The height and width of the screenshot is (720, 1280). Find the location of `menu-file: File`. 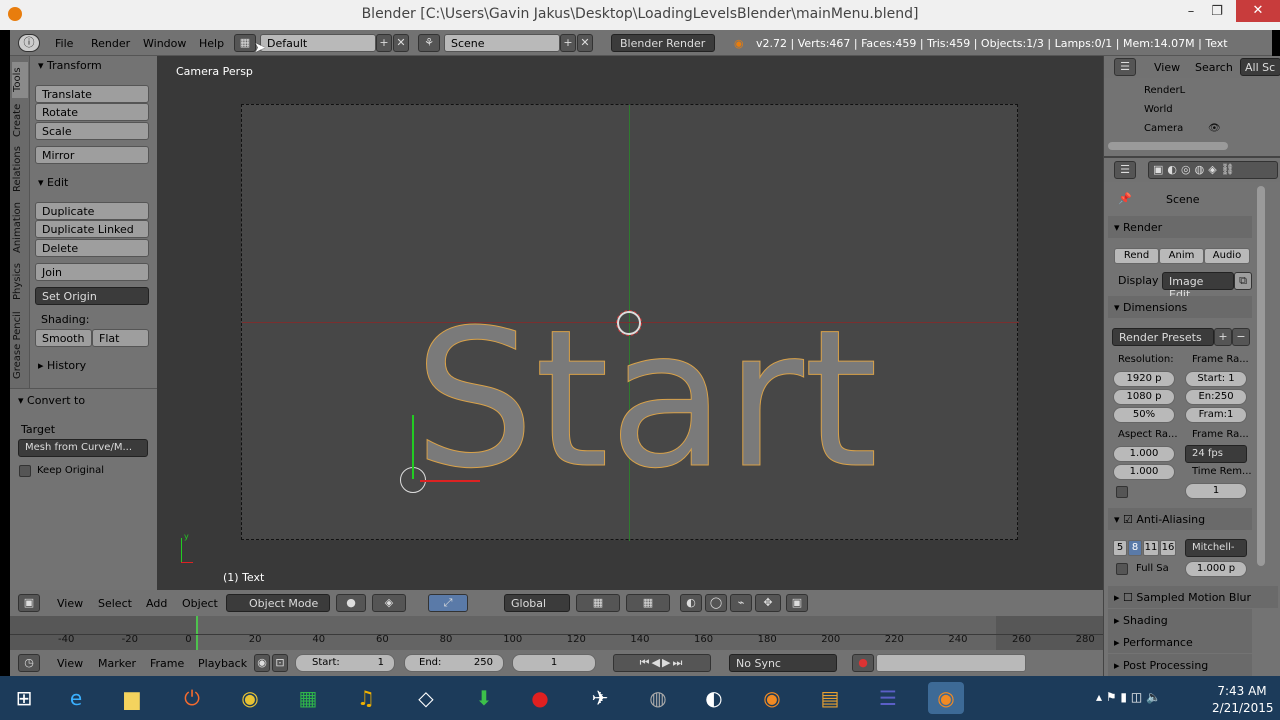

menu-file: File is located at coordinates (64, 43).